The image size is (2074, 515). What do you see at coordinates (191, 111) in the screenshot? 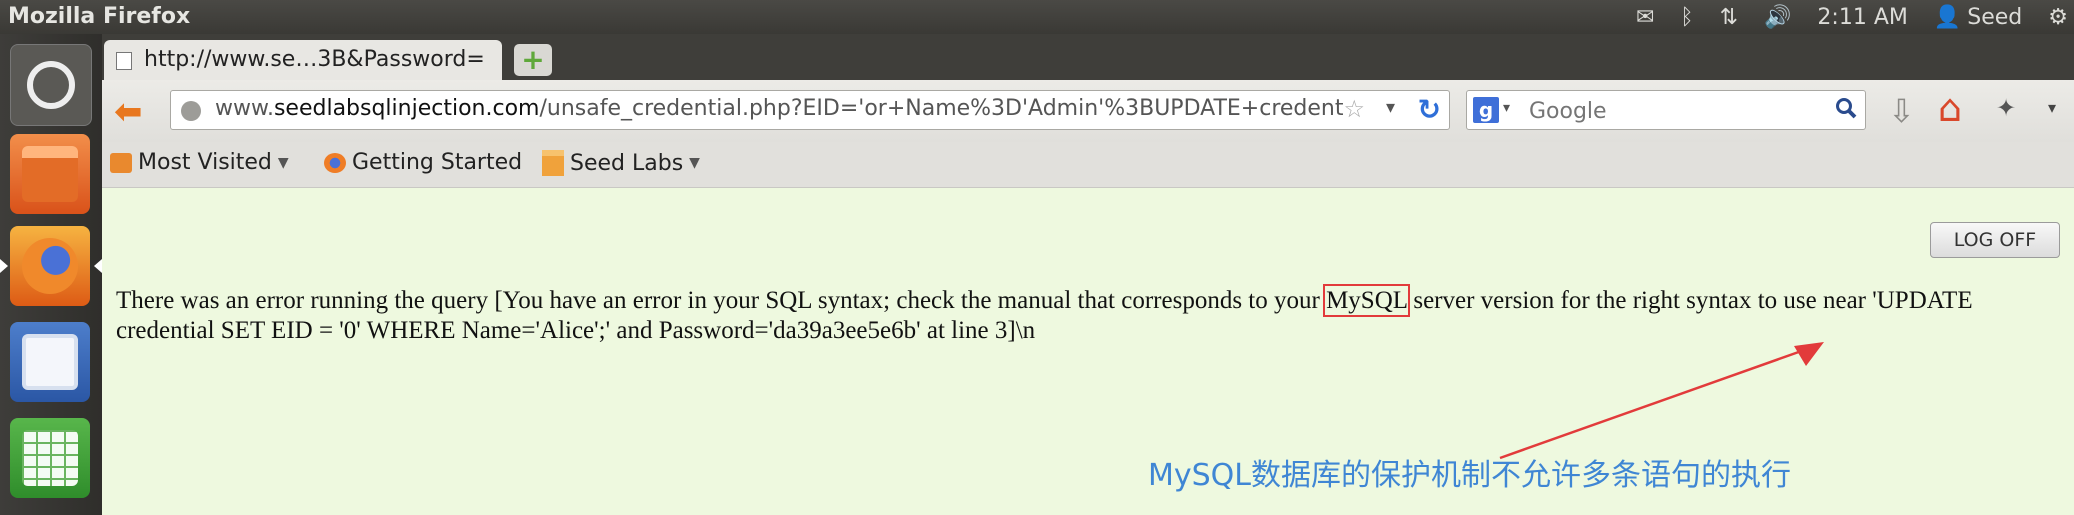
I see `globe-icon` at bounding box center [191, 111].